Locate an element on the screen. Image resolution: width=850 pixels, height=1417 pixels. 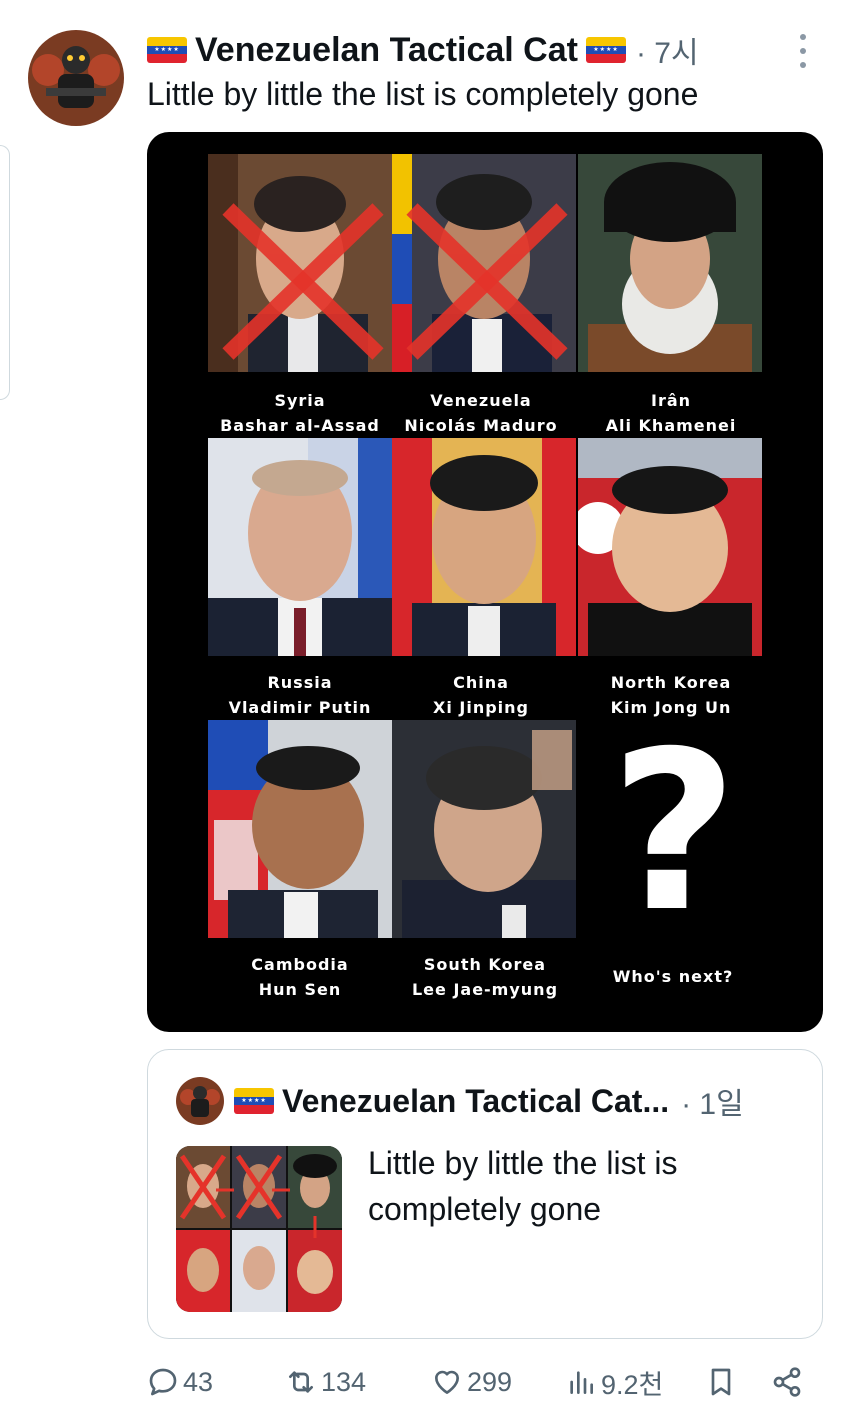
bookmark-button is located at coordinates (723, 1382).